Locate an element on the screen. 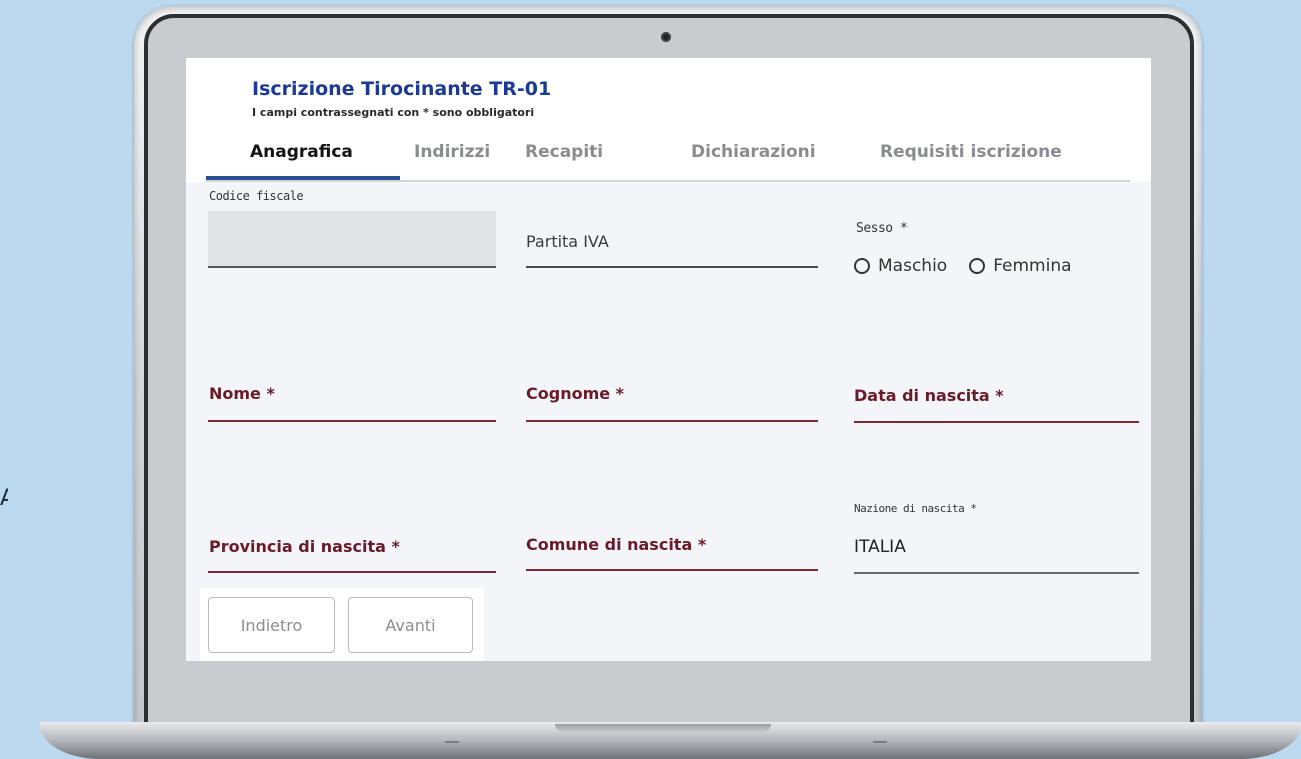  stray-text: A. is located at coordinates (4, 498).